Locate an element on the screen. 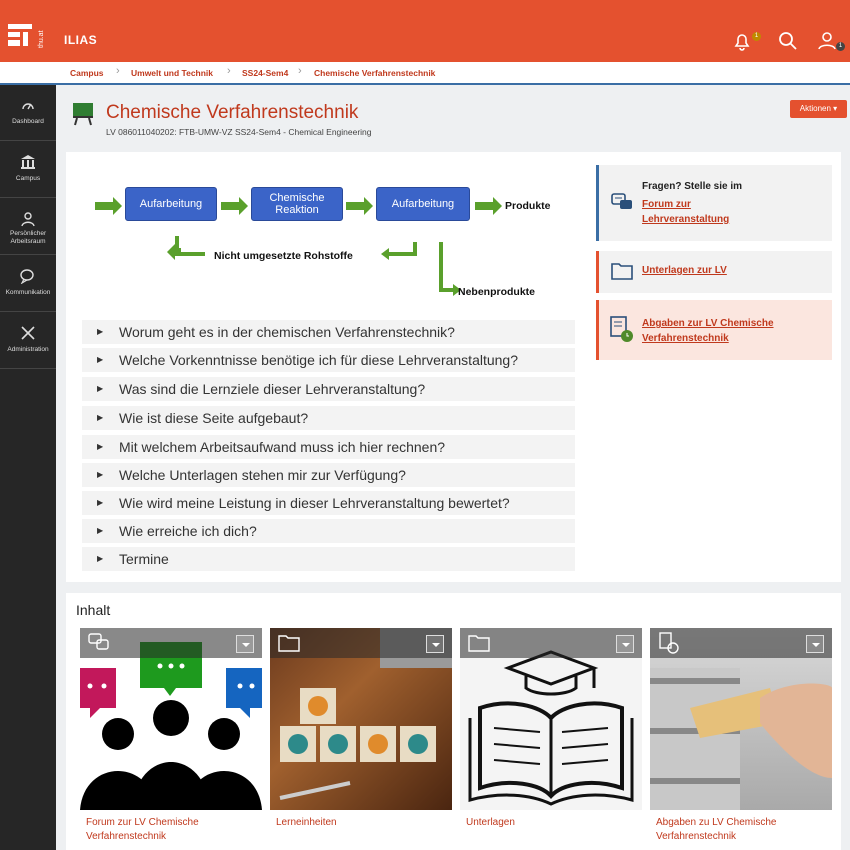 This screenshot has height=850, width=850. accordion-item: ▶ Wie erreiche ich dich? is located at coordinates (328, 531).